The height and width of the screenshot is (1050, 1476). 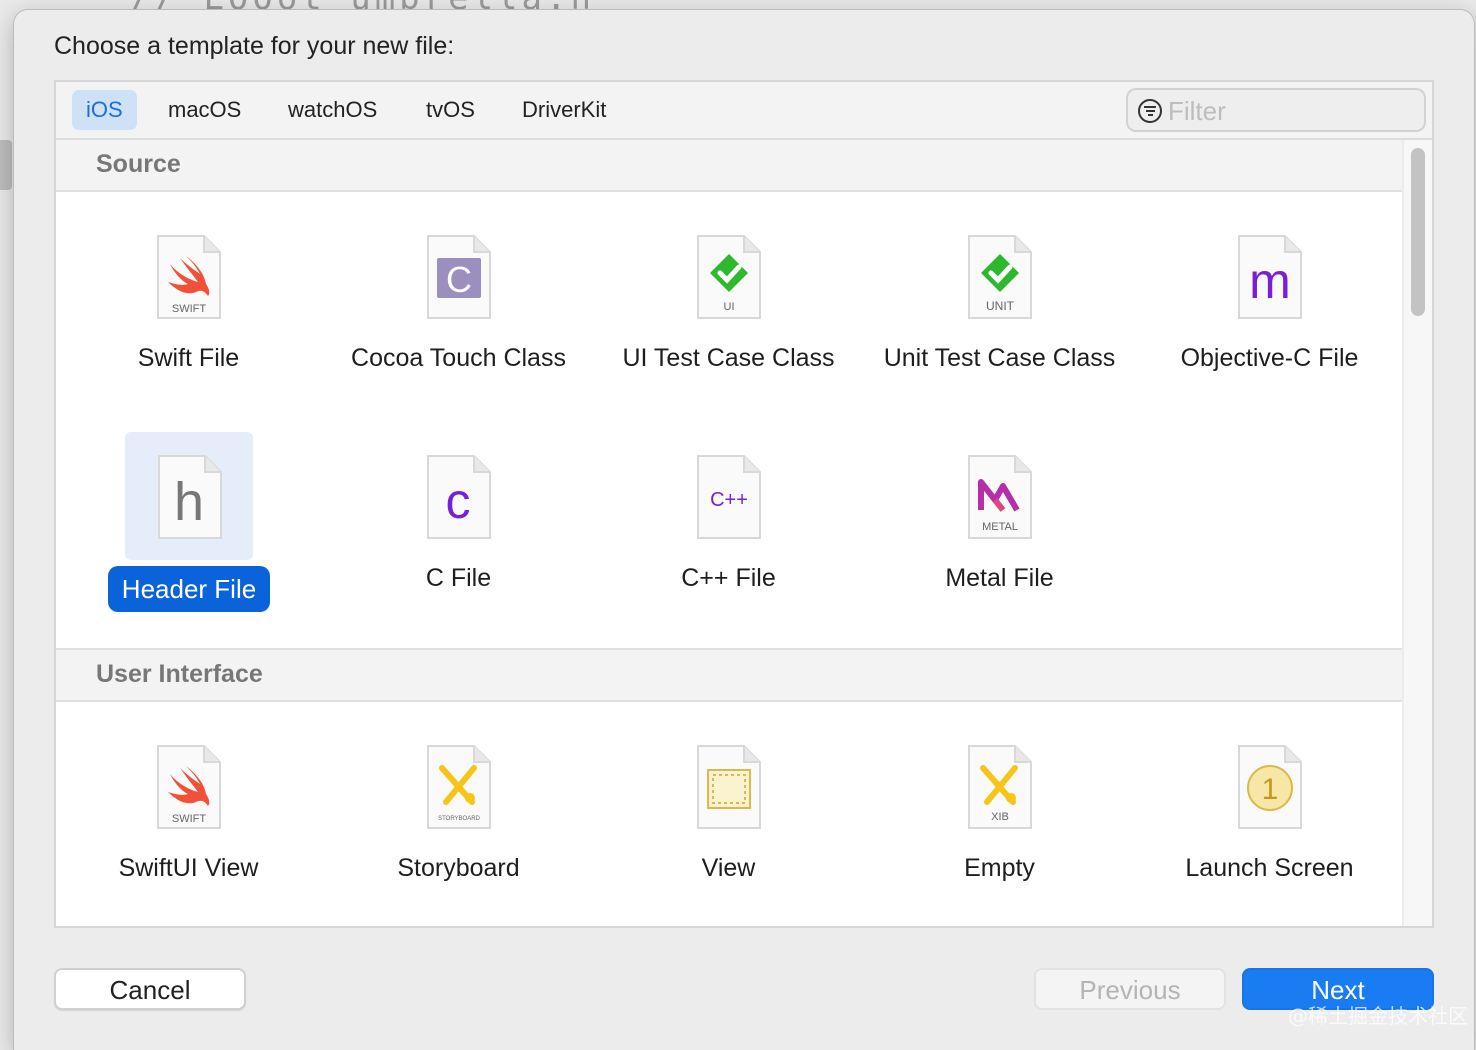 I want to click on c-file-icon: c, so click(x=459, y=497).